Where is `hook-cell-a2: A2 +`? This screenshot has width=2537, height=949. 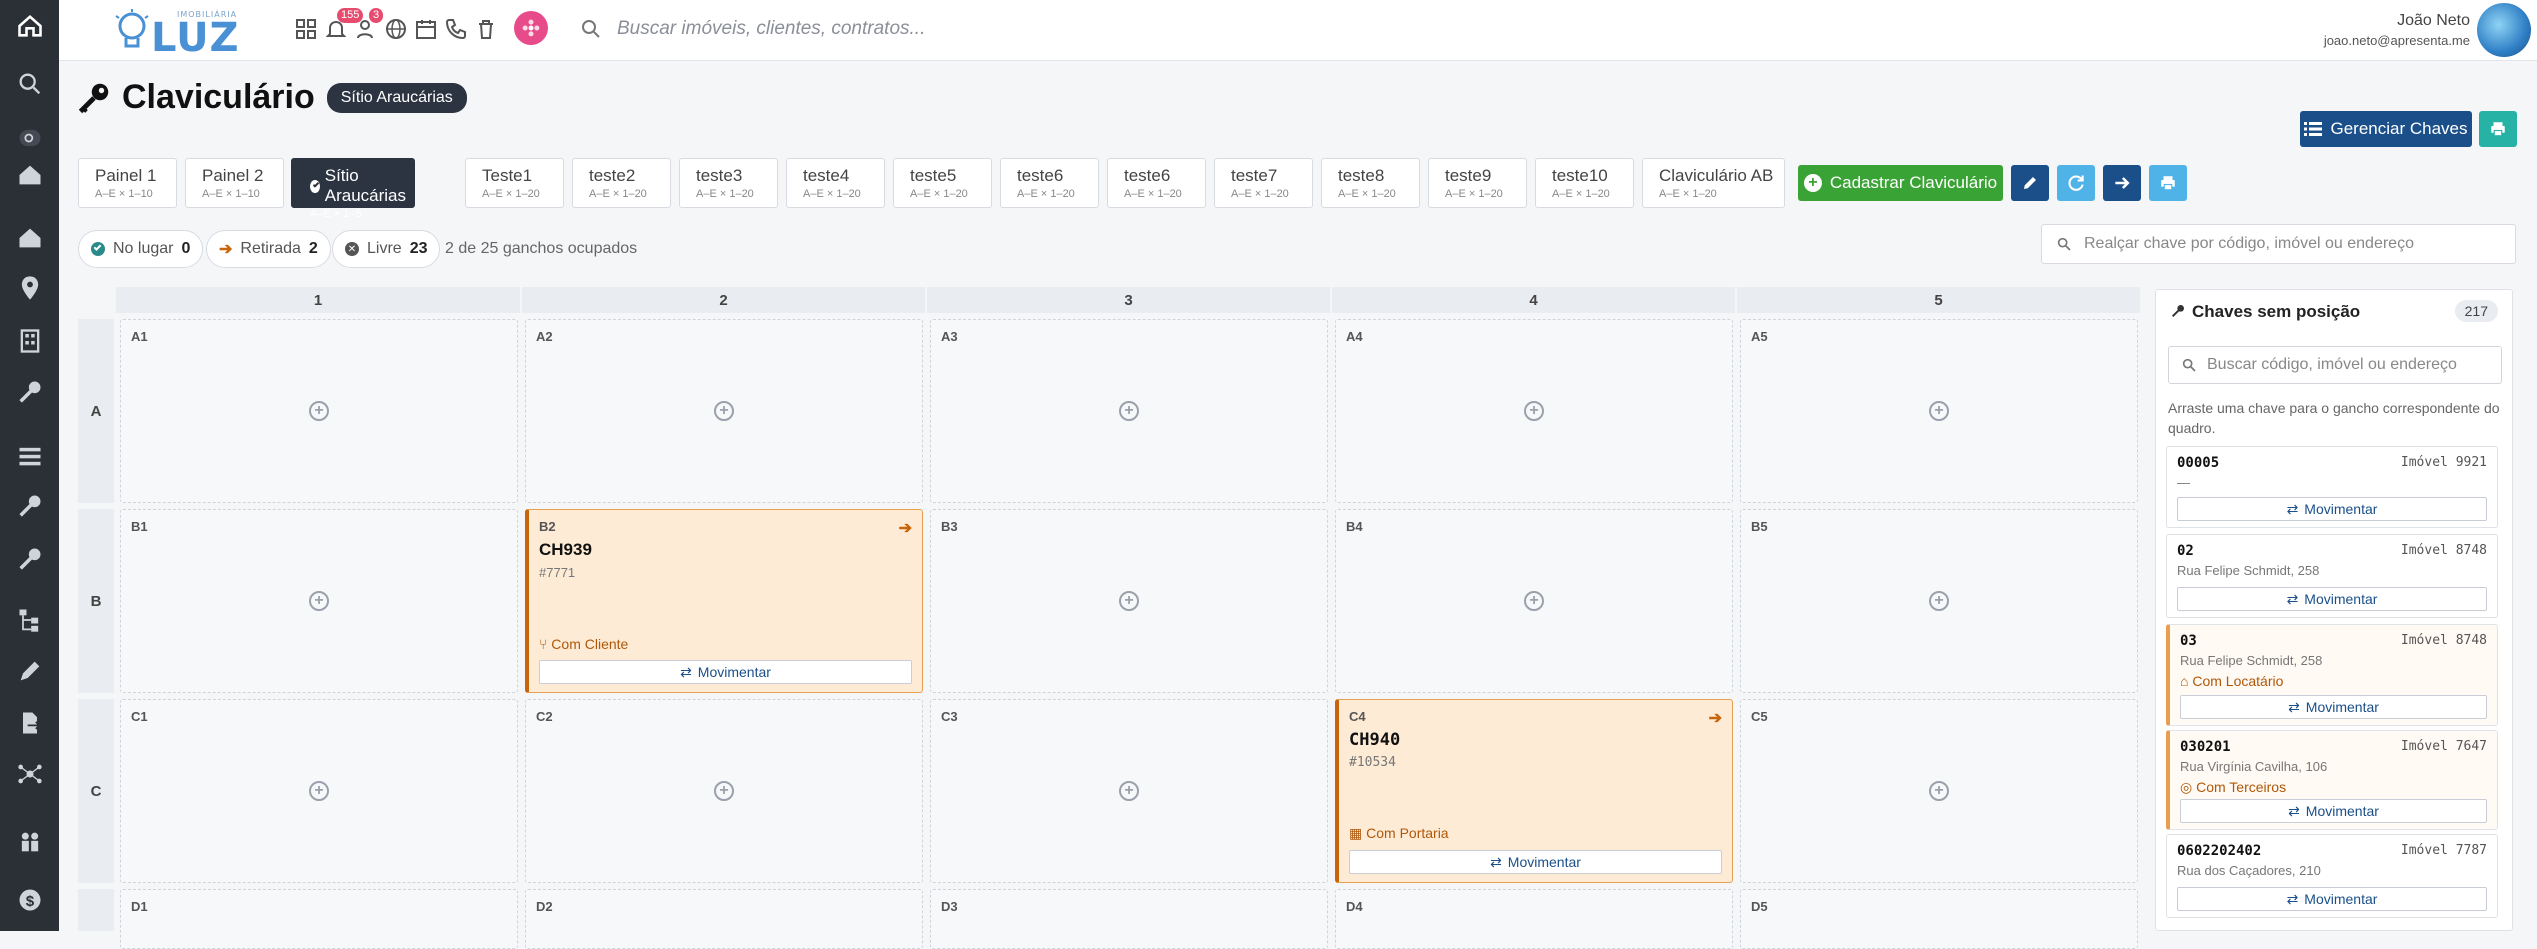
hook-cell-a2: A2 + is located at coordinates (724, 411).